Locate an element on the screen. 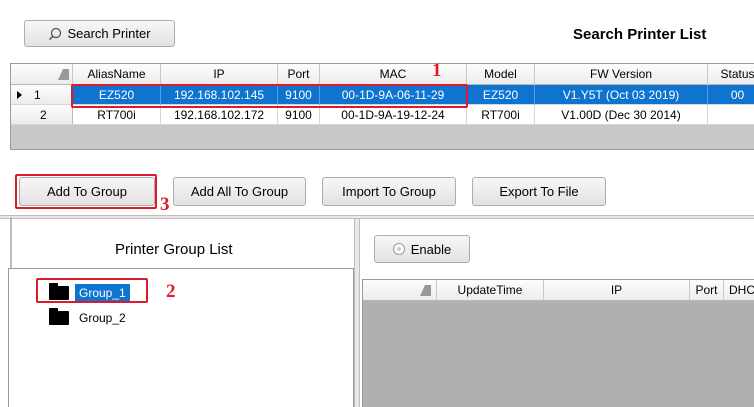 The image size is (754, 407). cell-alias: RT700i is located at coordinates (117, 115).